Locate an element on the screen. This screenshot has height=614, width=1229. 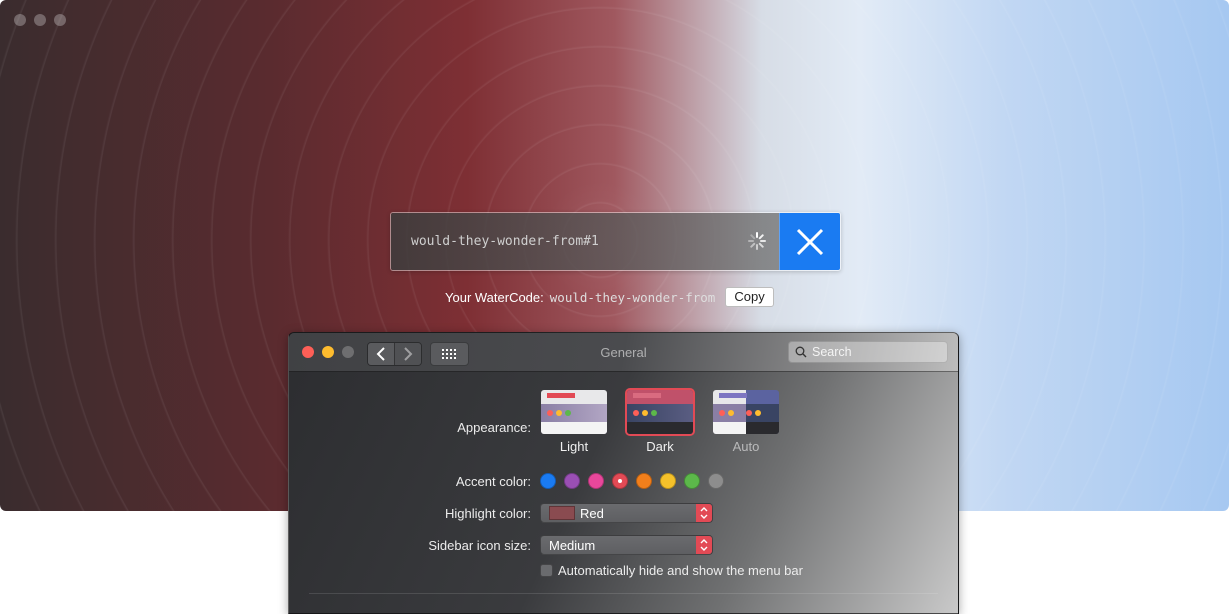
highlight-color-label: Highlight color: is located at coordinates (488, 513).